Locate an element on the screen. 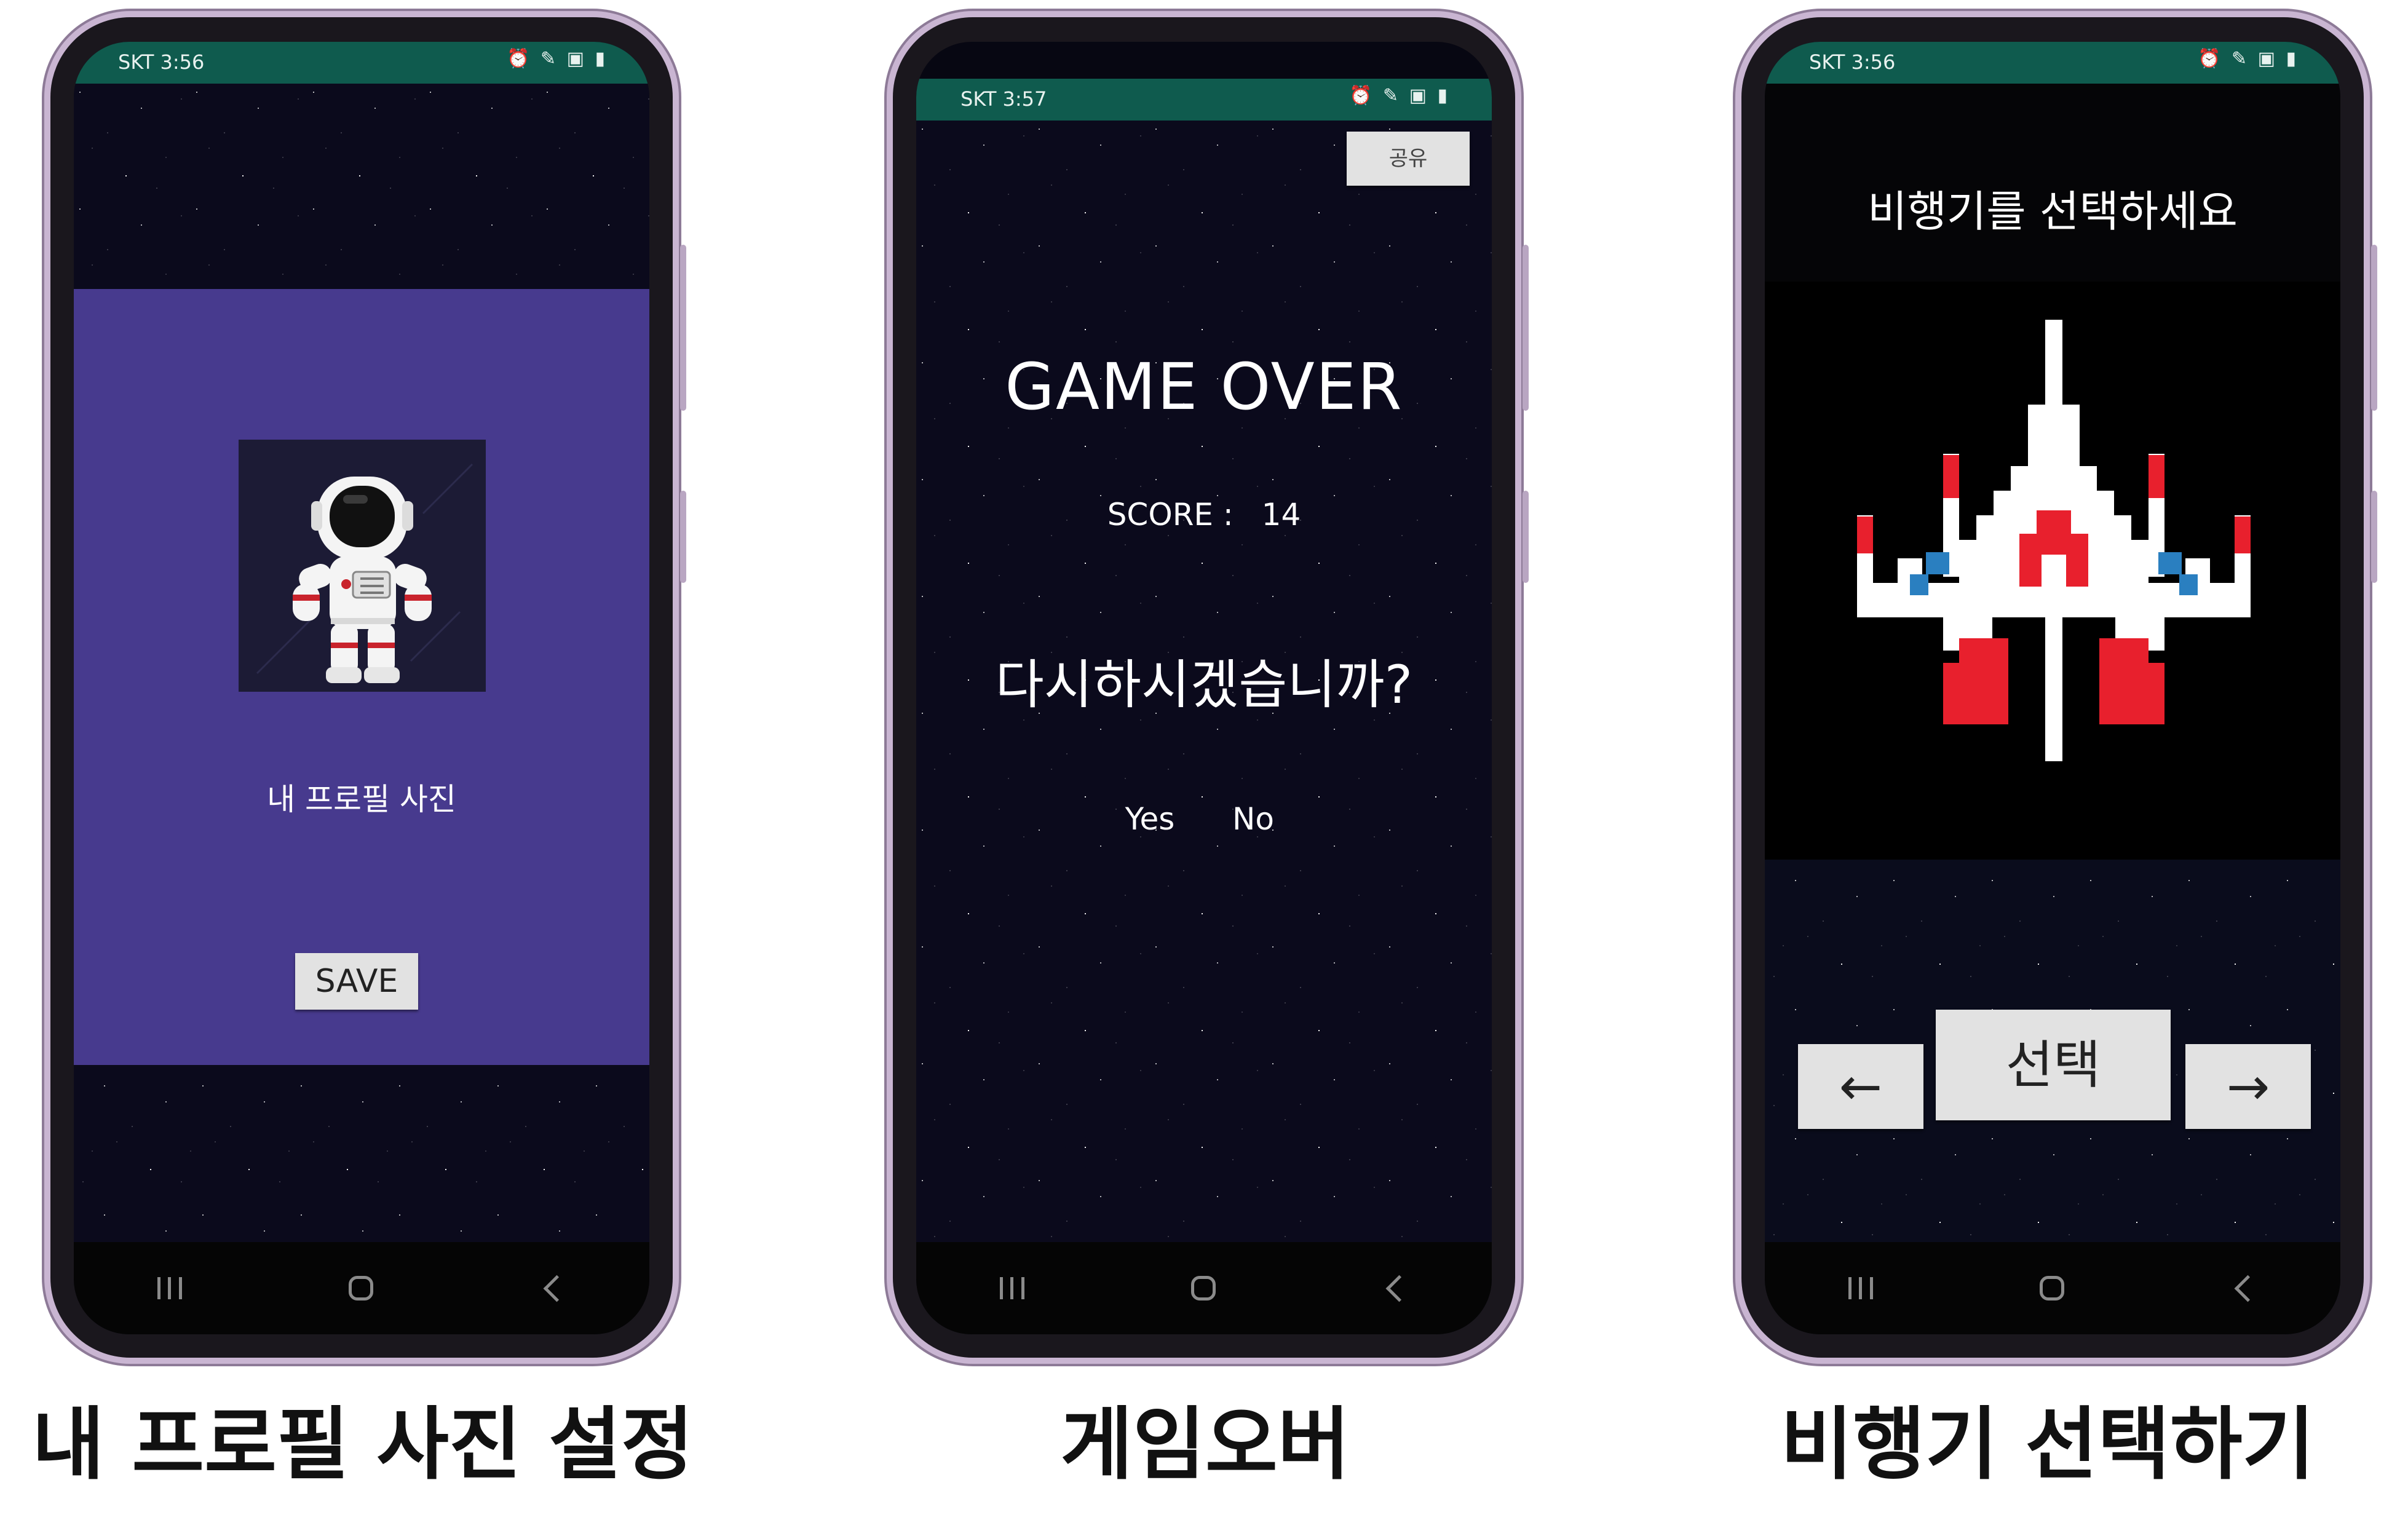  score-label: SCORE : is located at coordinates (1170, 514).